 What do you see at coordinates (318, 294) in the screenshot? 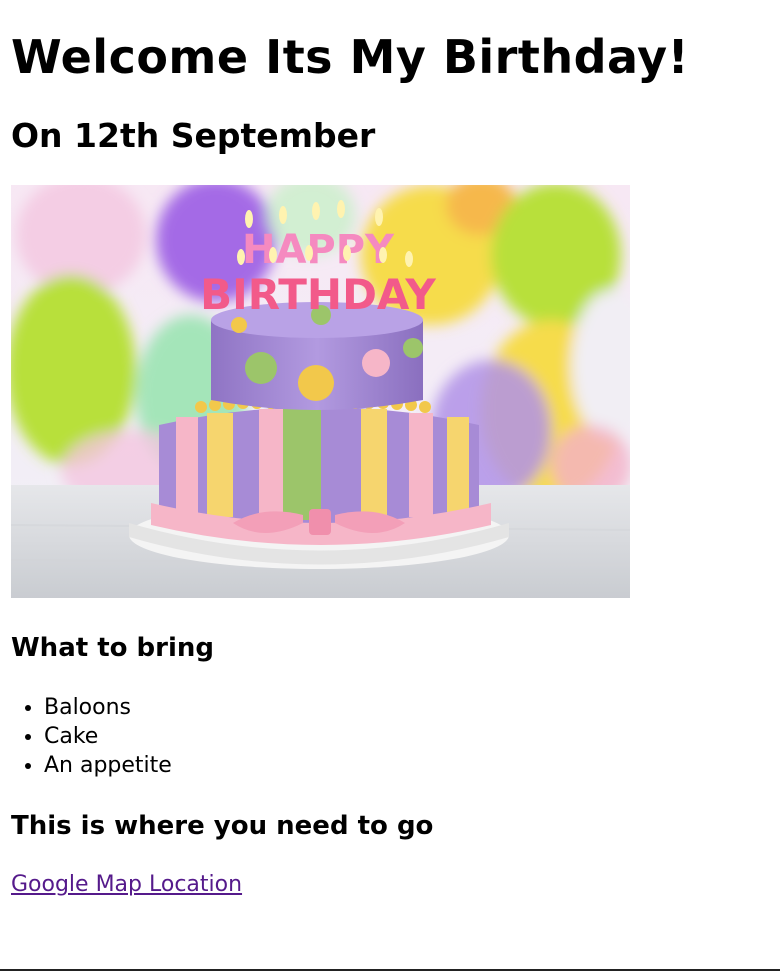
I see `cake-text-birthday: BIRTHDAY` at bounding box center [318, 294].